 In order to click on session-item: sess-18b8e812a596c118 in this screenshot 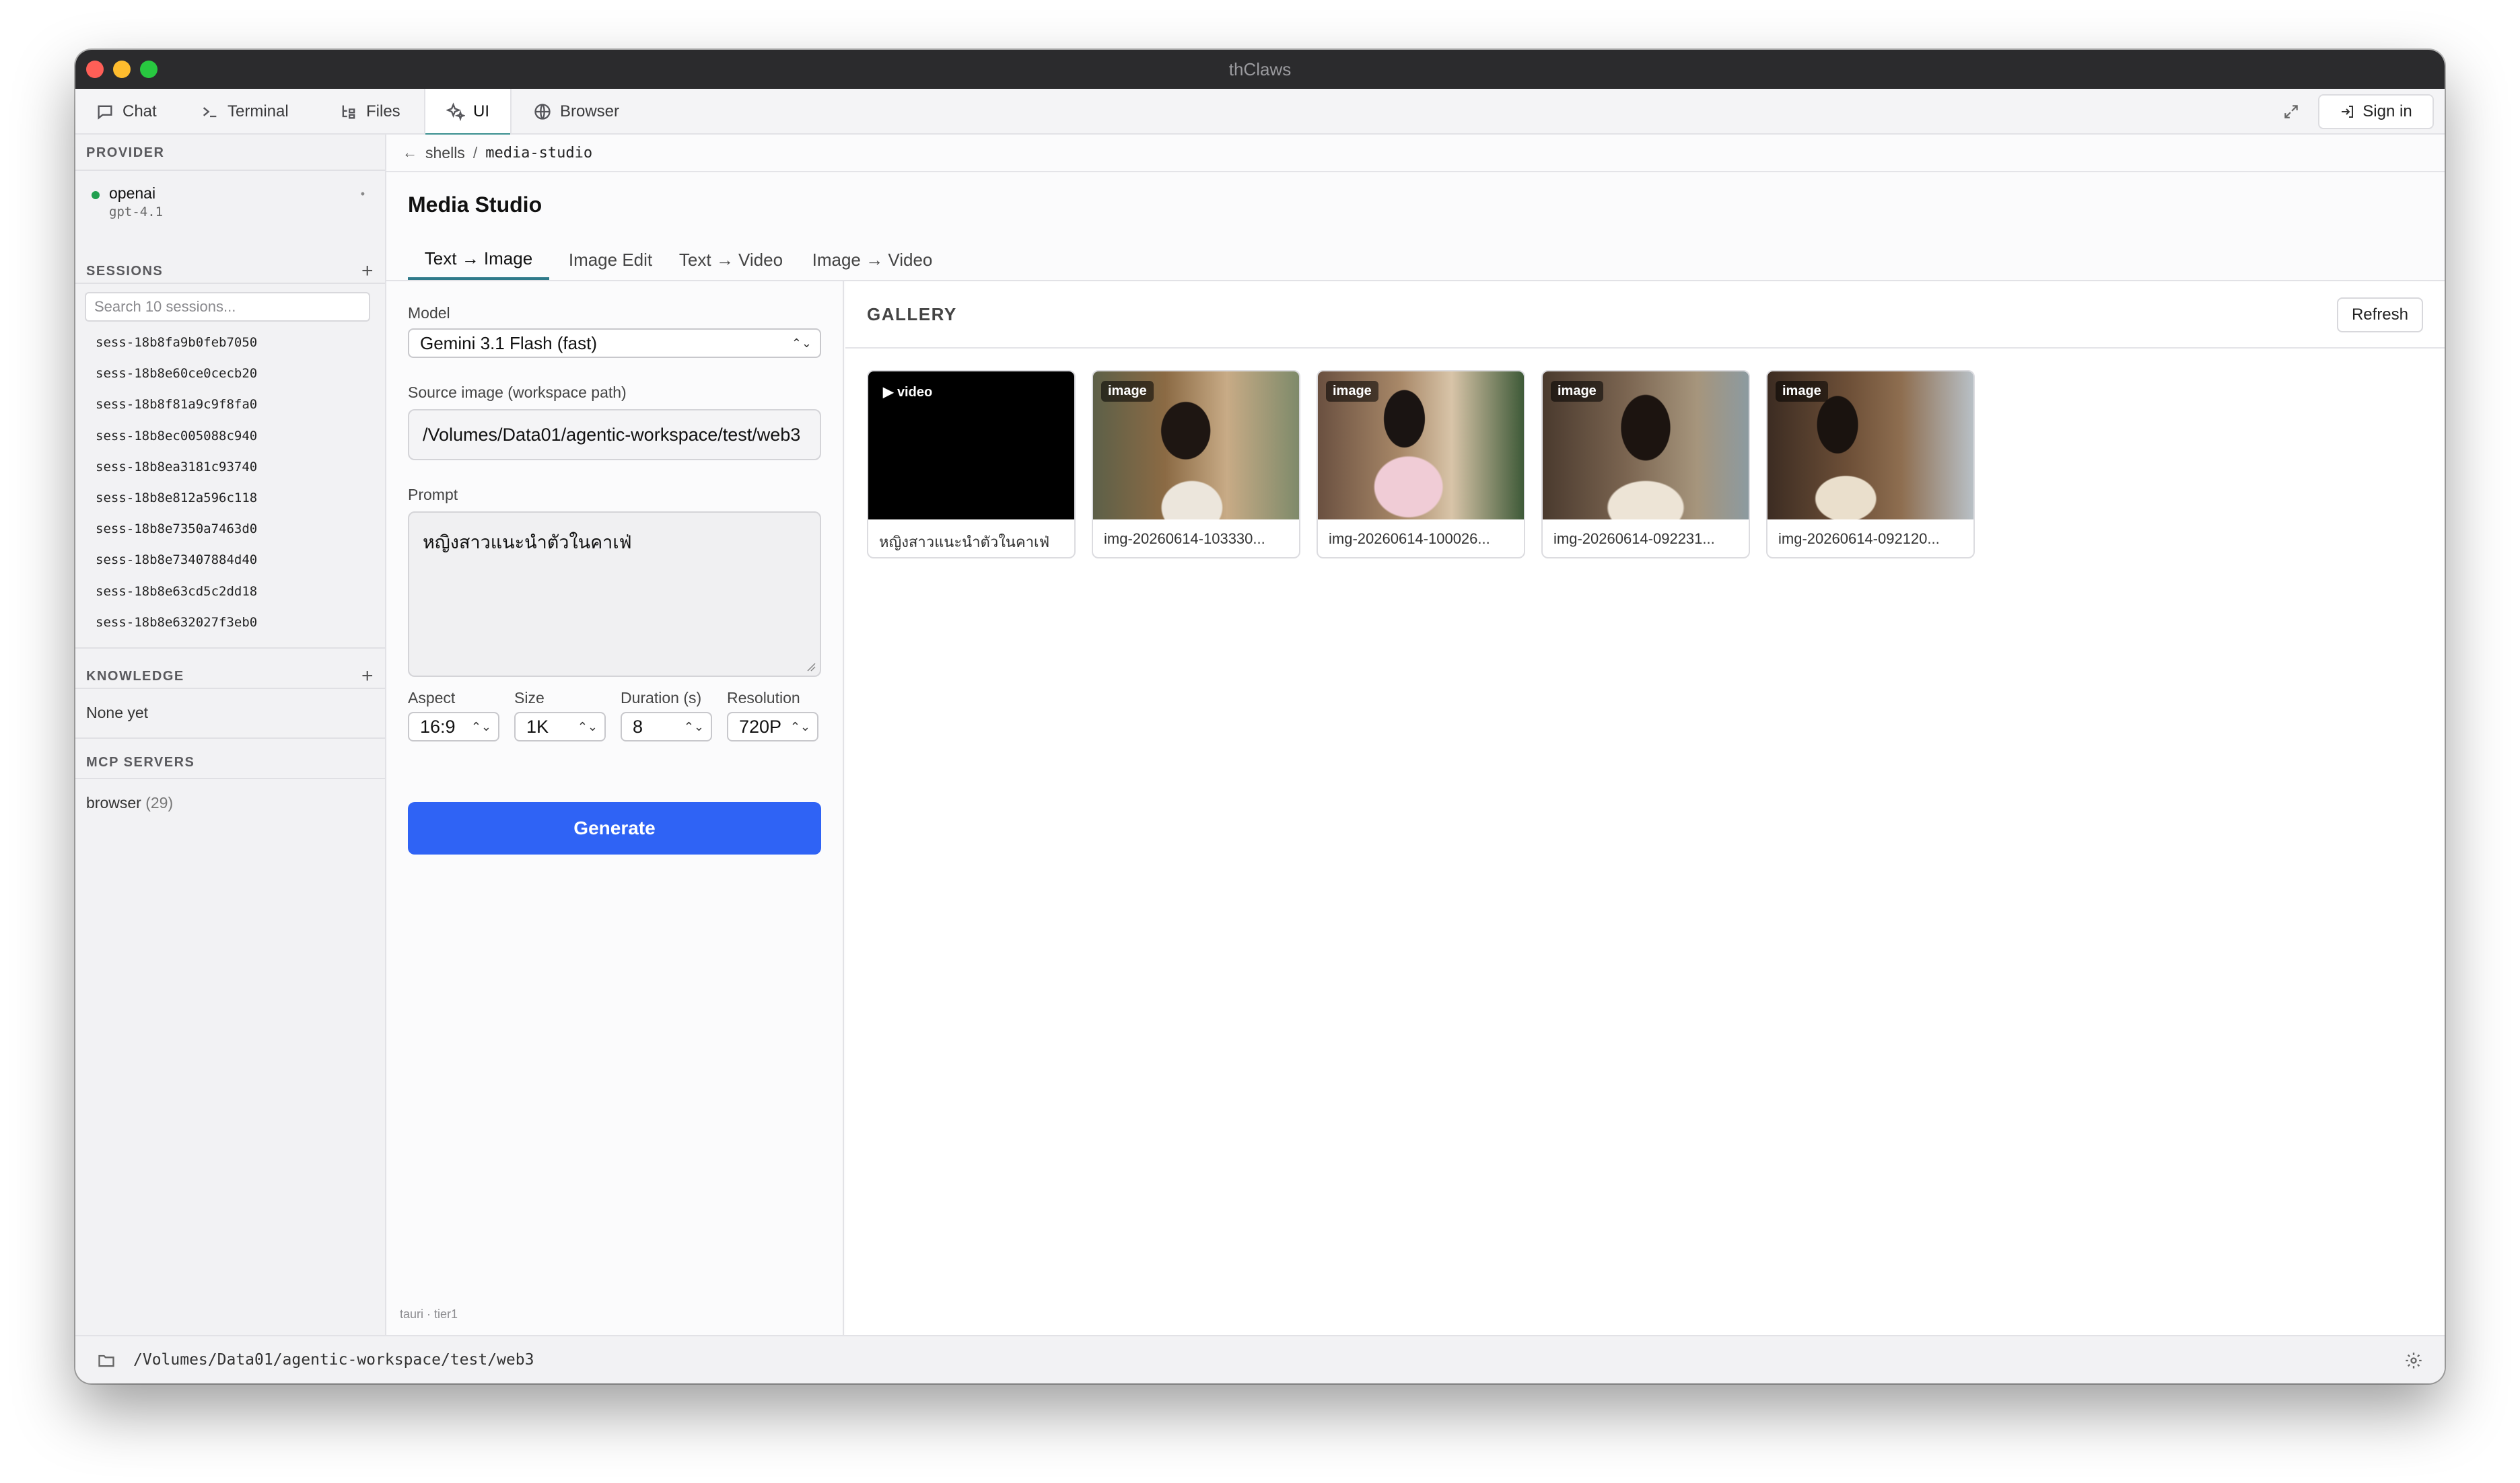, I will do `click(177, 497)`.